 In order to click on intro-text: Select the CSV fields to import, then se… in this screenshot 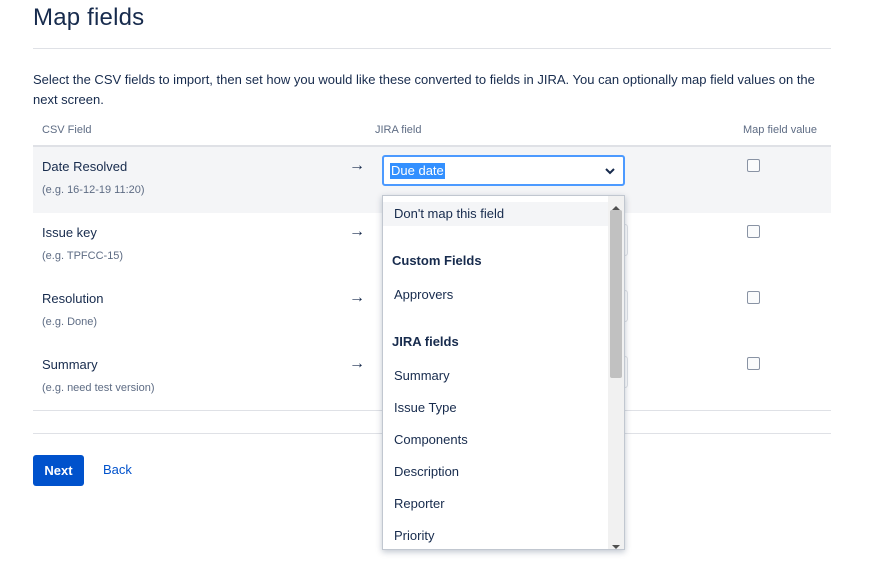, I will do `click(424, 89)`.